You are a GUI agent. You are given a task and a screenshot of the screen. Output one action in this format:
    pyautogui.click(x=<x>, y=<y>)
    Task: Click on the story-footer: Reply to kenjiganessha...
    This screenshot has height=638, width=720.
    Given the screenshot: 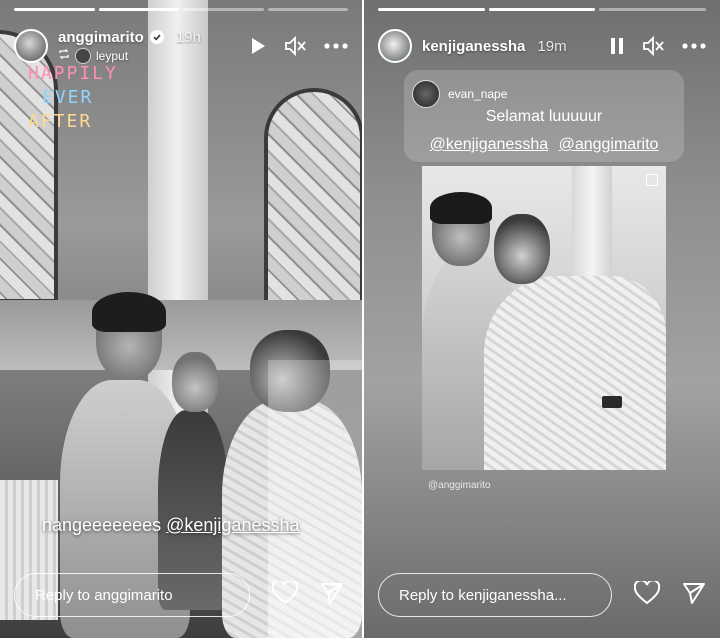 What is the action you would take?
    pyautogui.click(x=542, y=595)
    